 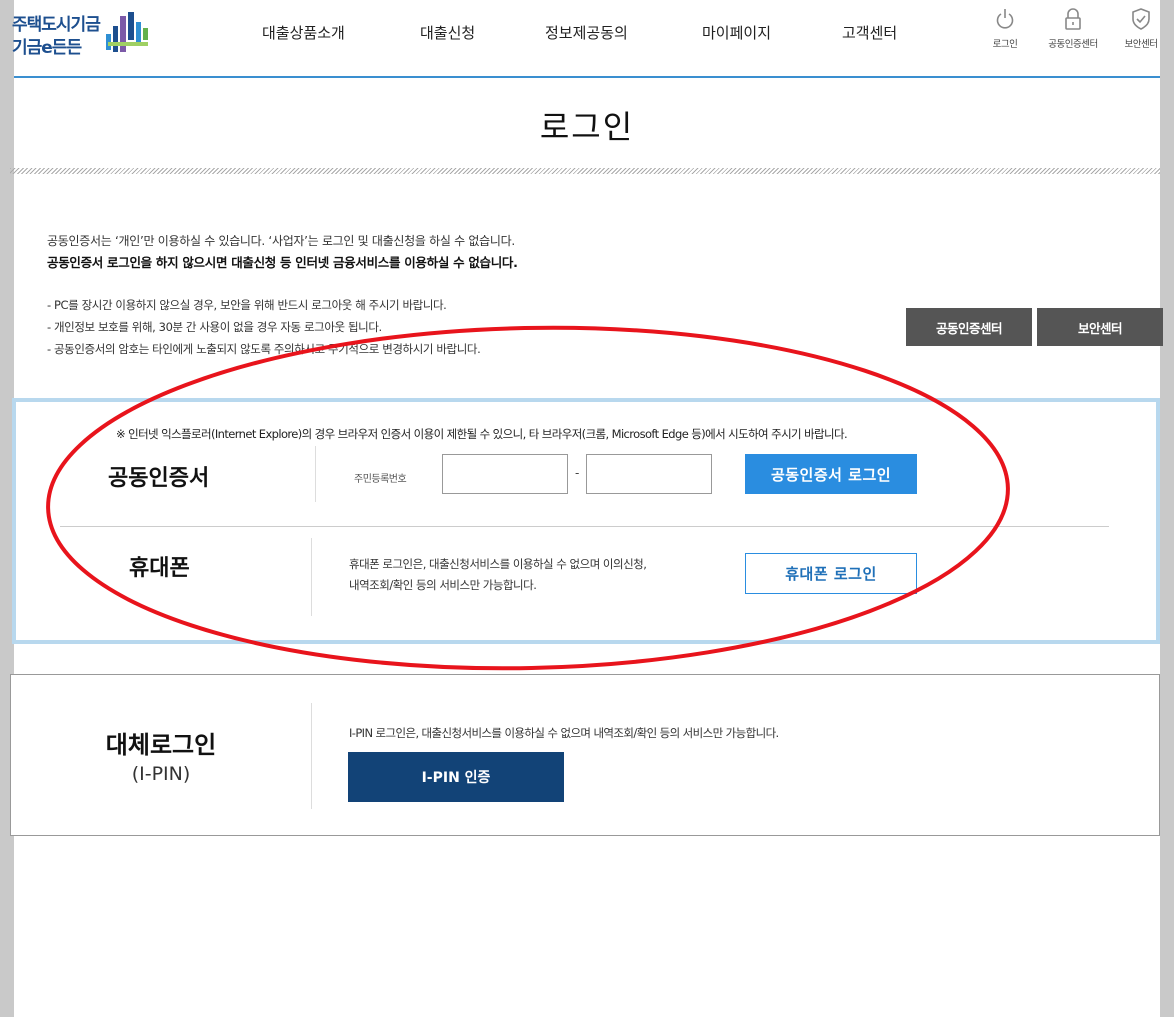 I want to click on cert-login-button: 공동인증서 로그인, so click(x=831, y=474).